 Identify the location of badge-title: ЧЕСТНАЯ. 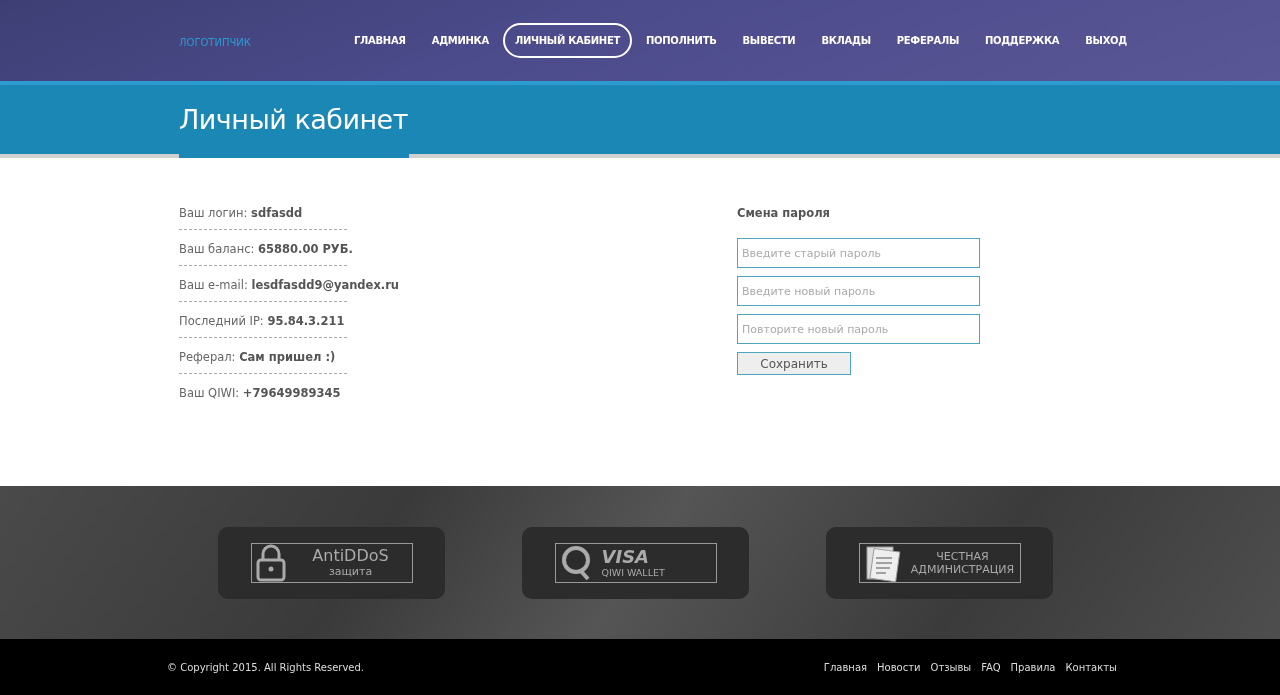
(962, 556).